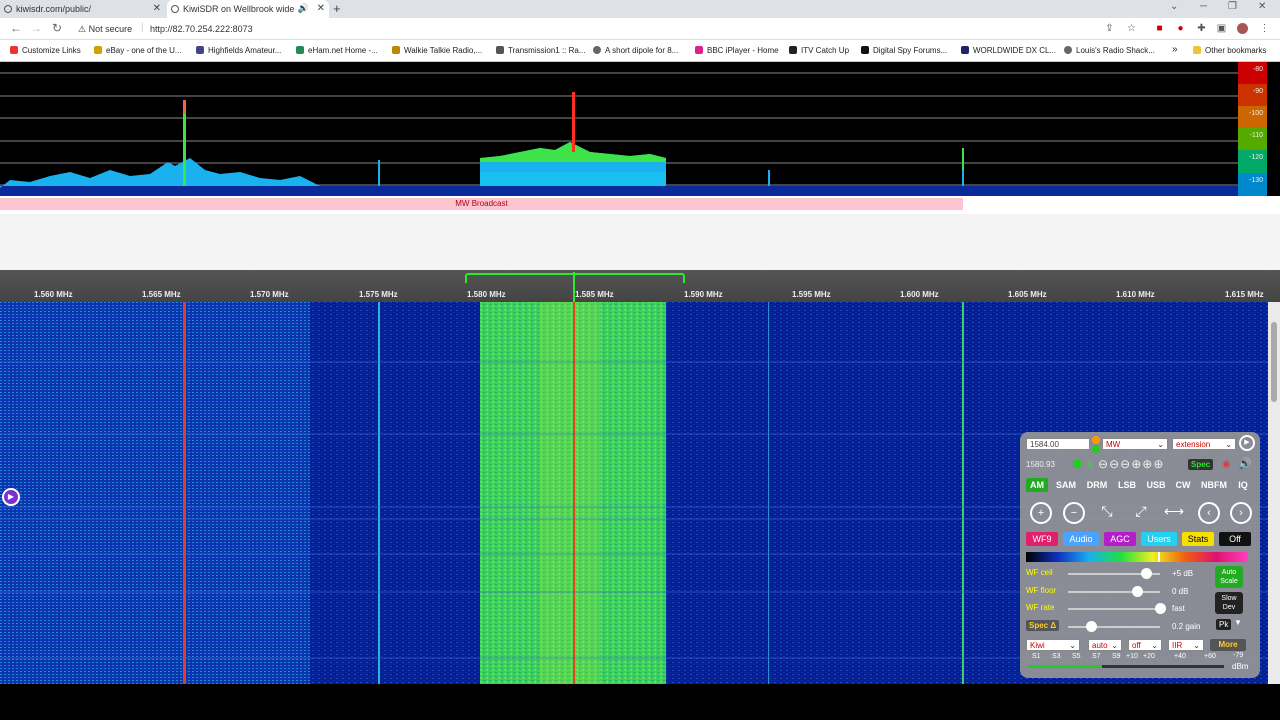 The width and height of the screenshot is (1280, 720). What do you see at coordinates (1180, 28) in the screenshot?
I see `opera-extension-icon: ●` at bounding box center [1180, 28].